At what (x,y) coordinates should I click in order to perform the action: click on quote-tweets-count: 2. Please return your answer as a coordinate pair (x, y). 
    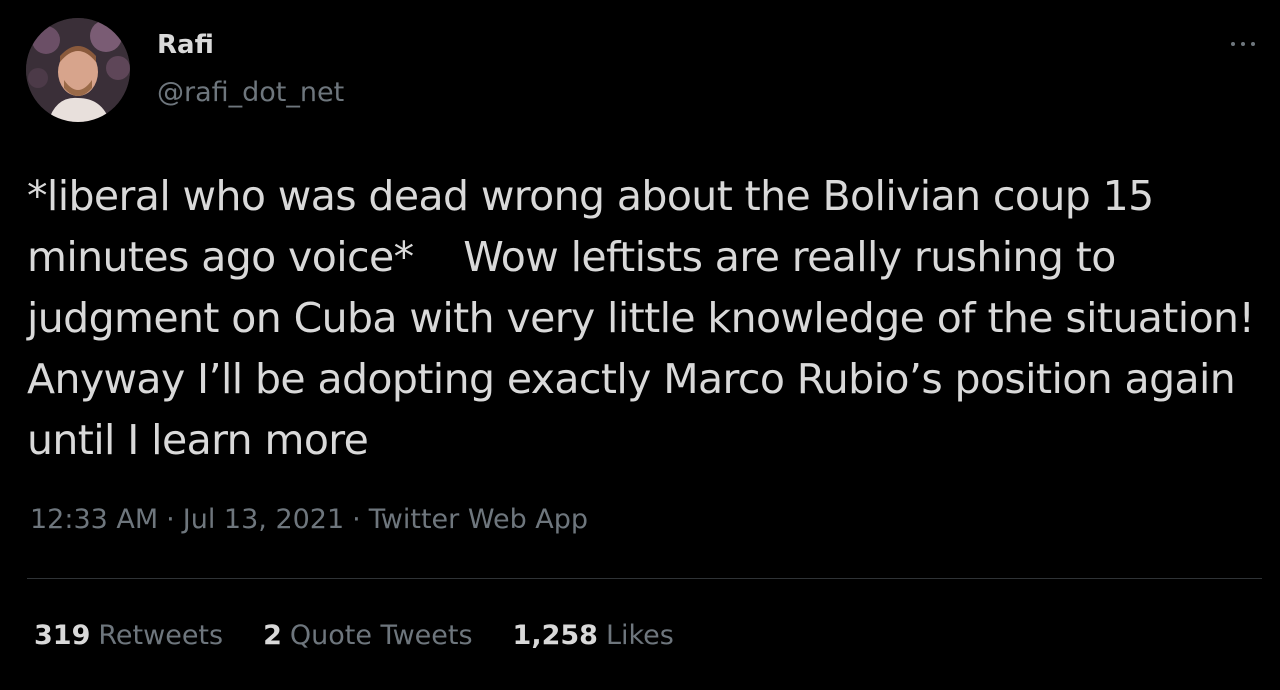
    Looking at the image, I should click on (272, 635).